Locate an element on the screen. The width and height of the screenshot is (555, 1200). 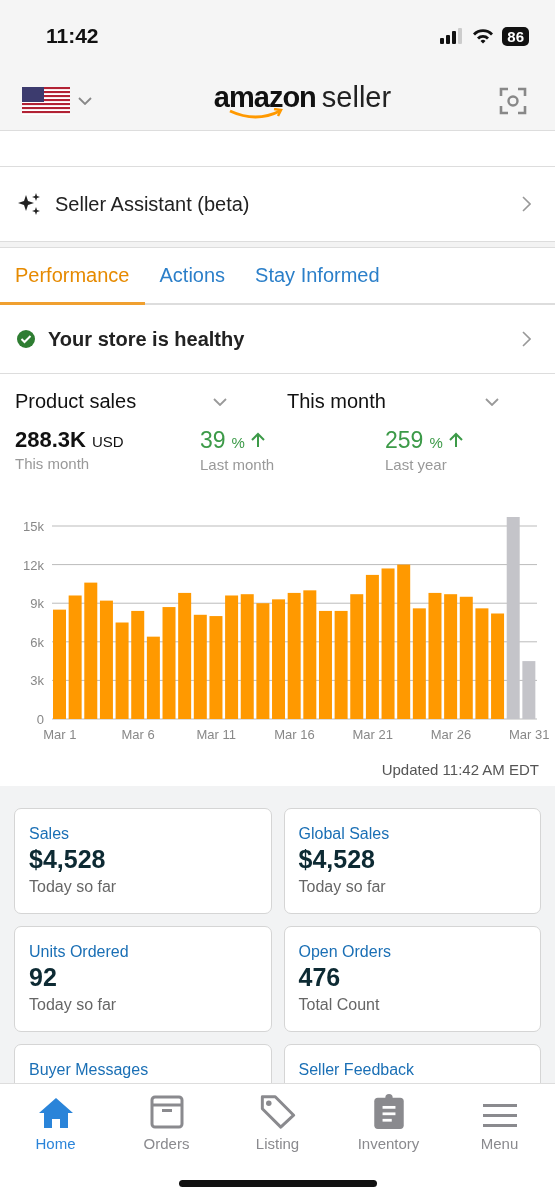
card-title: Seller Feedback is located at coordinates (357, 1070).